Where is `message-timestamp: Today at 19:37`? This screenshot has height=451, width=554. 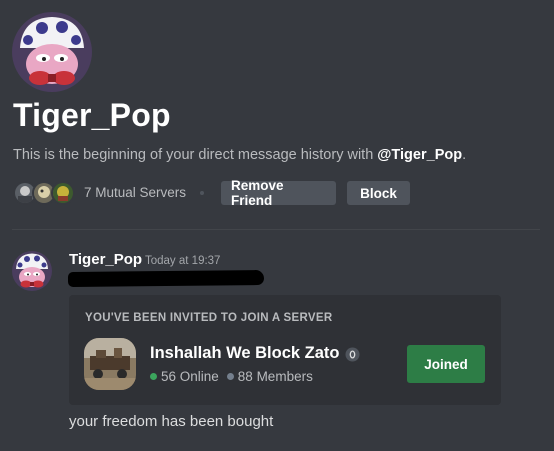
message-timestamp: Today at 19:37 is located at coordinates (183, 261).